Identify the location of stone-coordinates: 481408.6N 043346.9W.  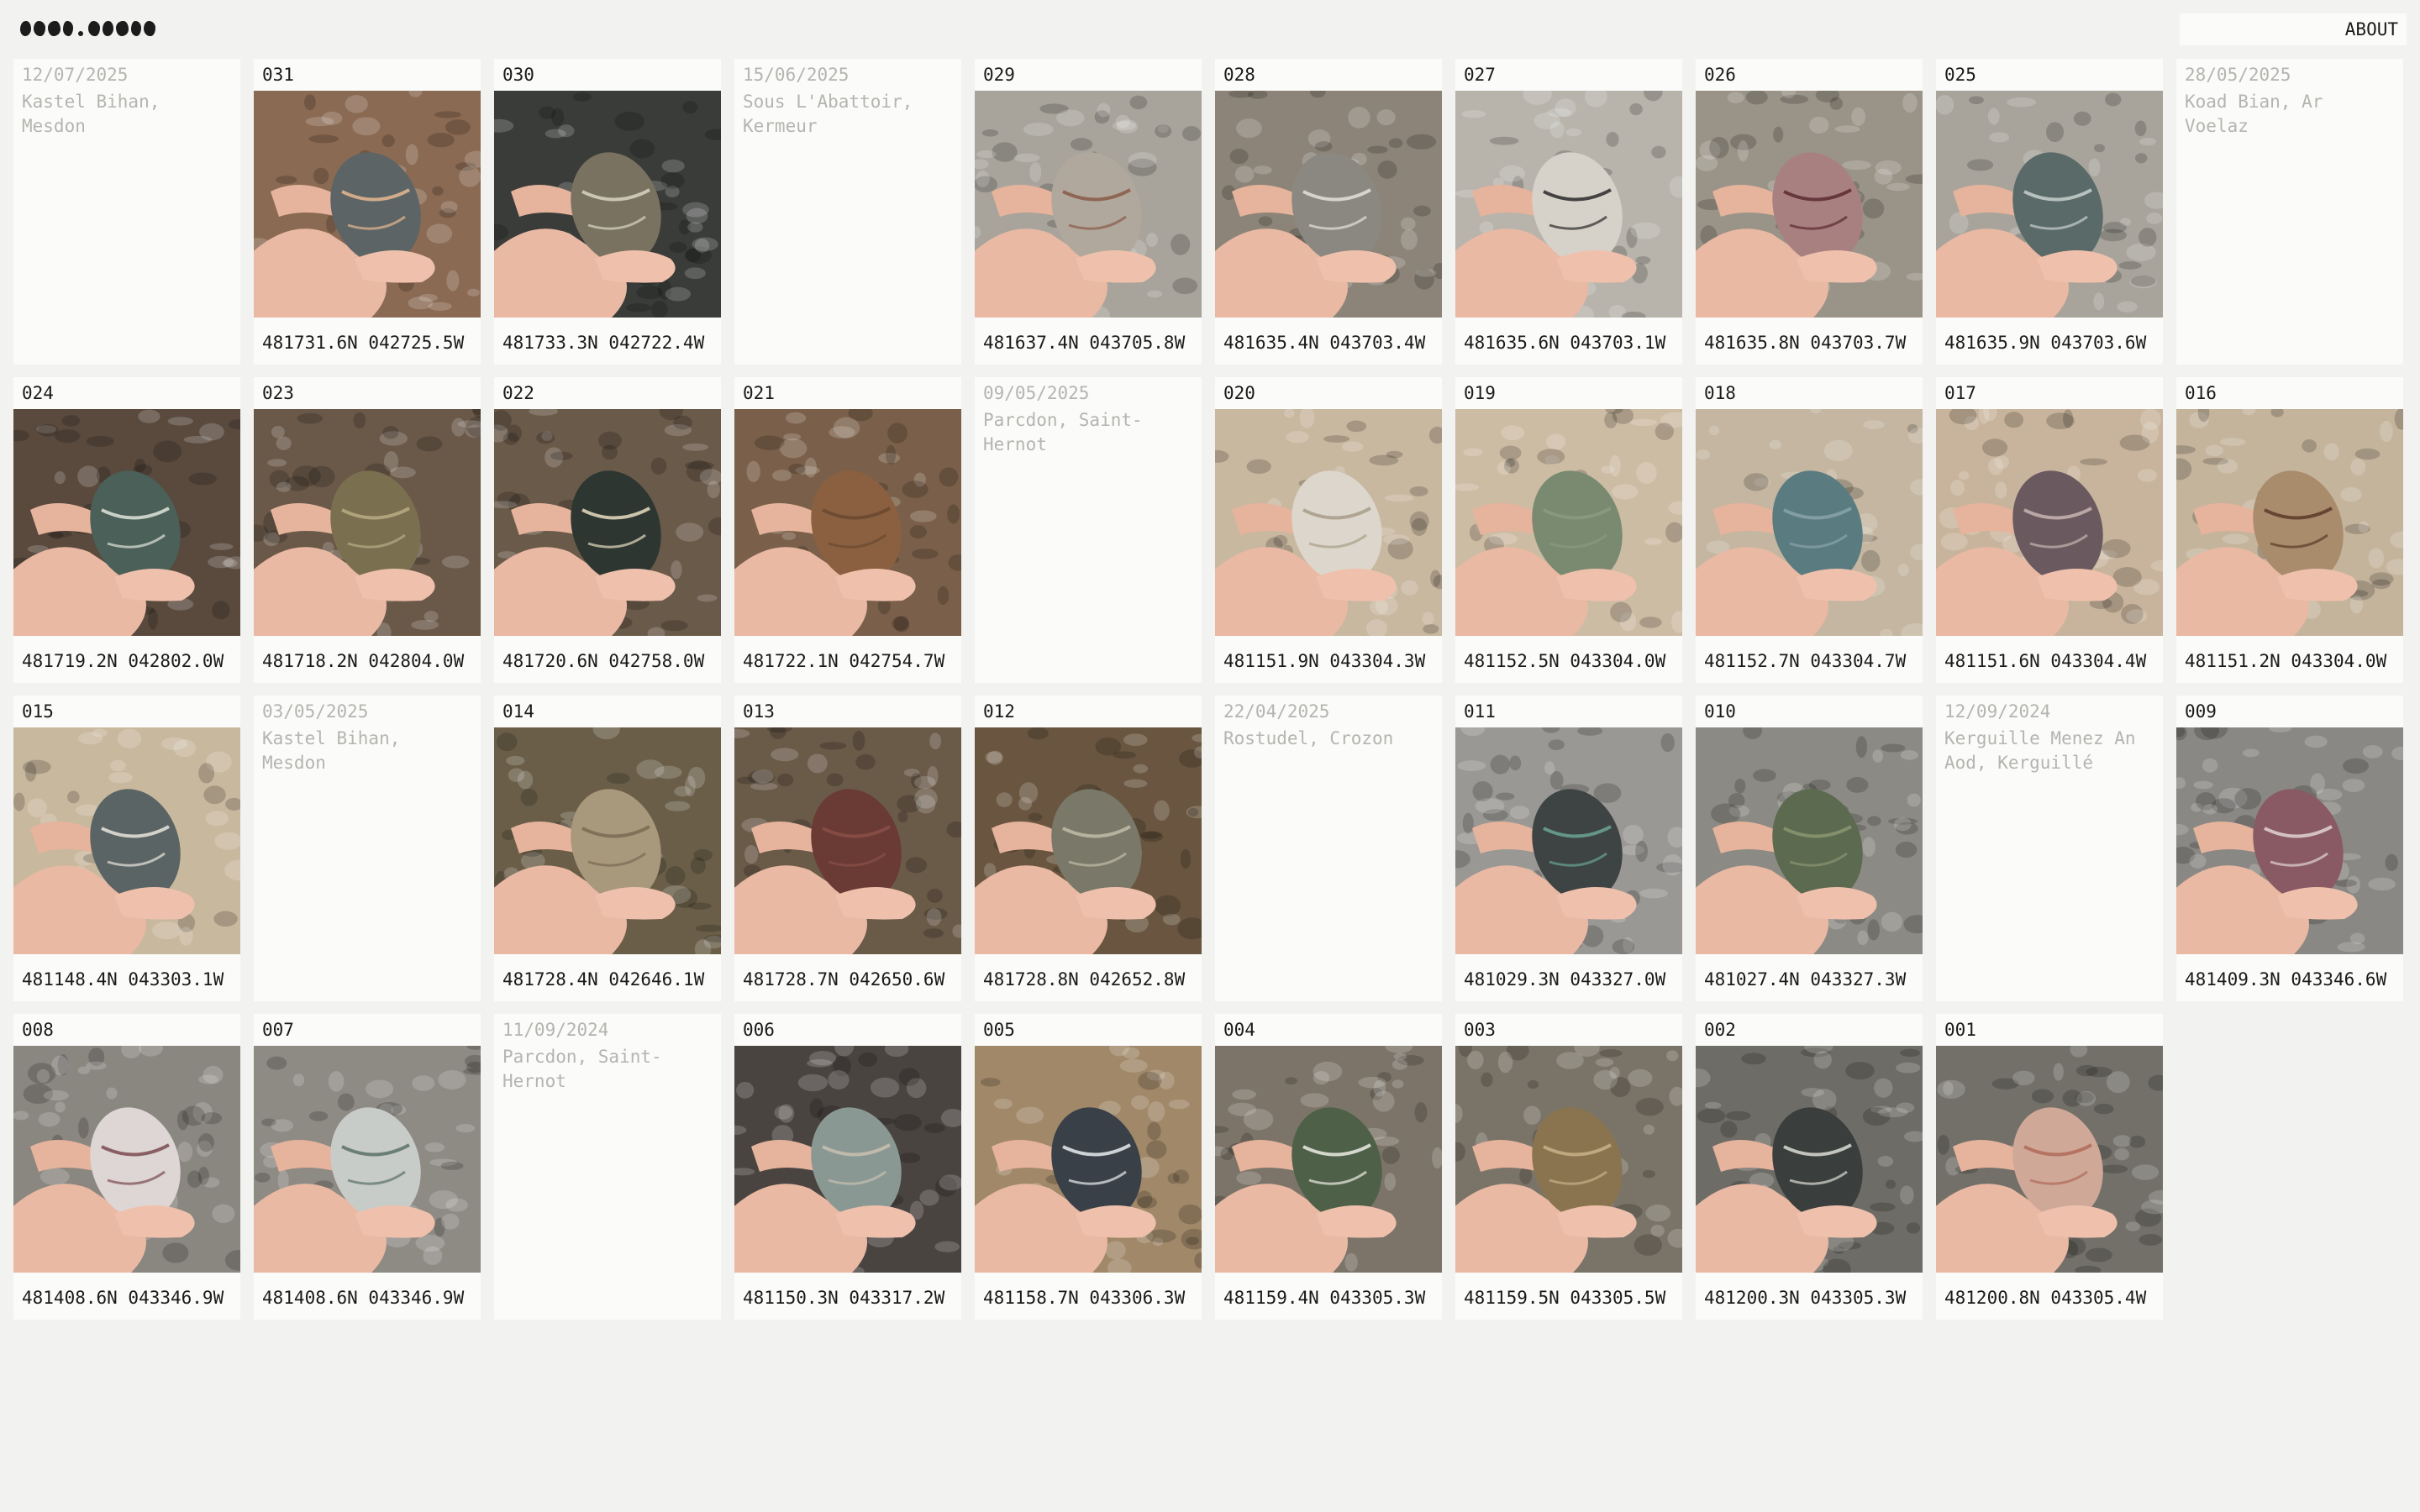
(123, 1298).